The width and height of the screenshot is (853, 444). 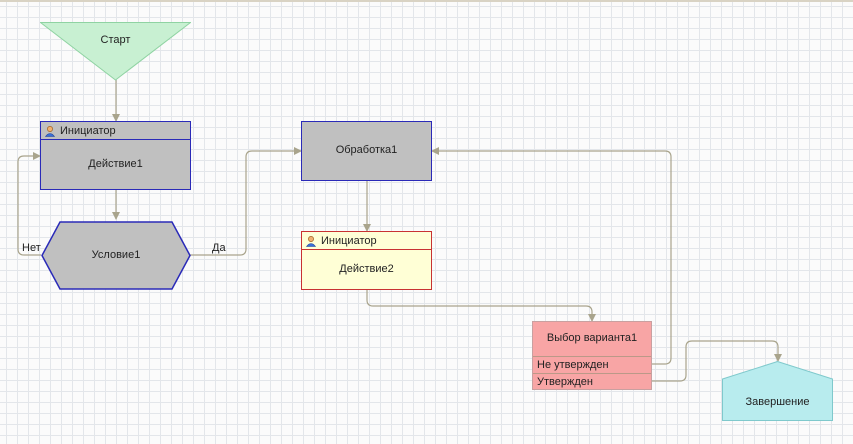 What do you see at coordinates (88, 130) in the screenshot?
I see `action1-role: Инициатор` at bounding box center [88, 130].